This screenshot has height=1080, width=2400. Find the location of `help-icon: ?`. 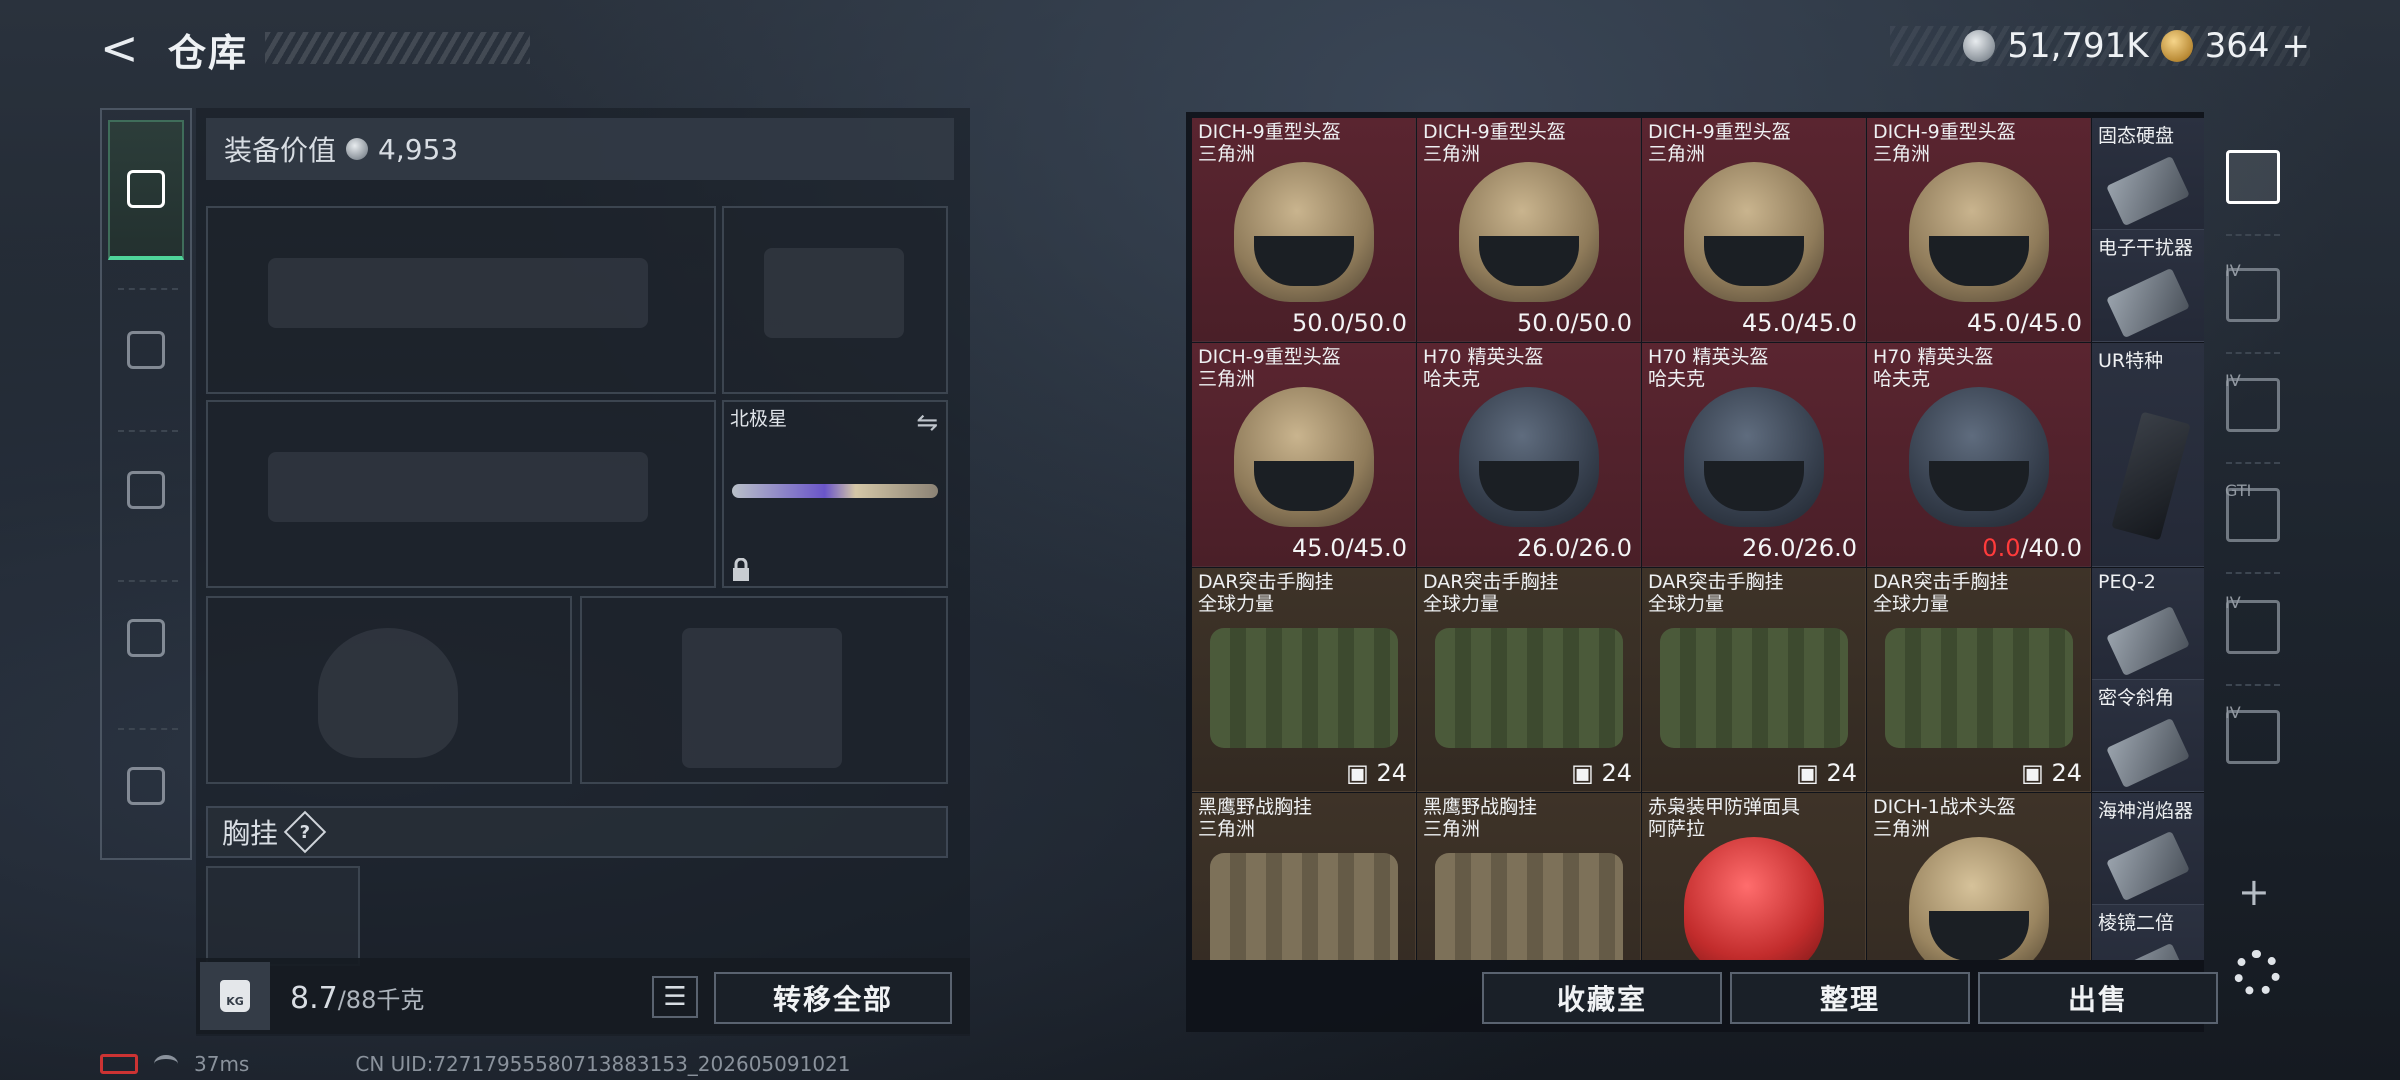

help-icon: ? is located at coordinates (305, 832).